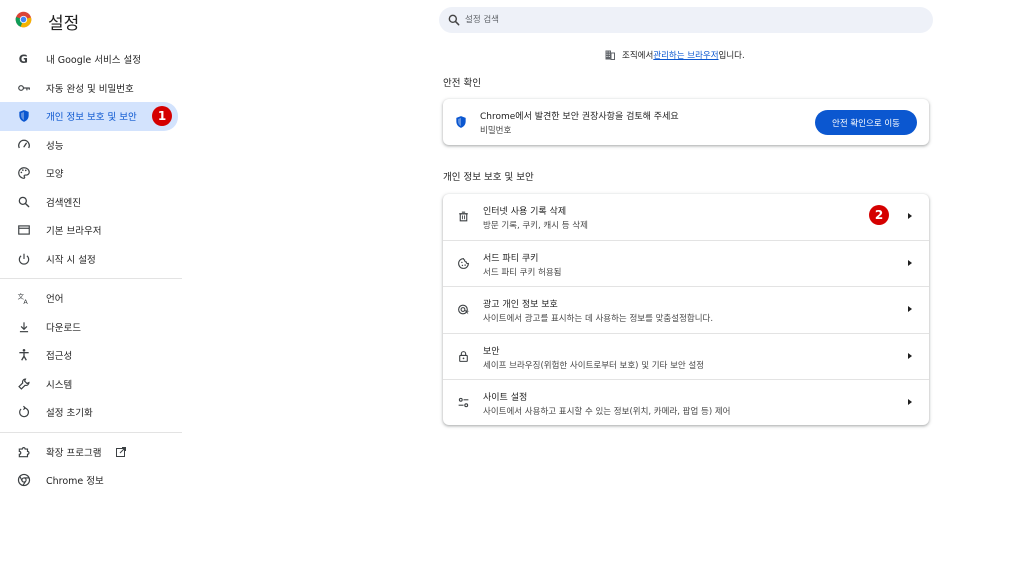 The width and height of the screenshot is (1024, 575). What do you see at coordinates (63, 328) in the screenshot?
I see `sidebar-item-label: 다운로드` at bounding box center [63, 328].